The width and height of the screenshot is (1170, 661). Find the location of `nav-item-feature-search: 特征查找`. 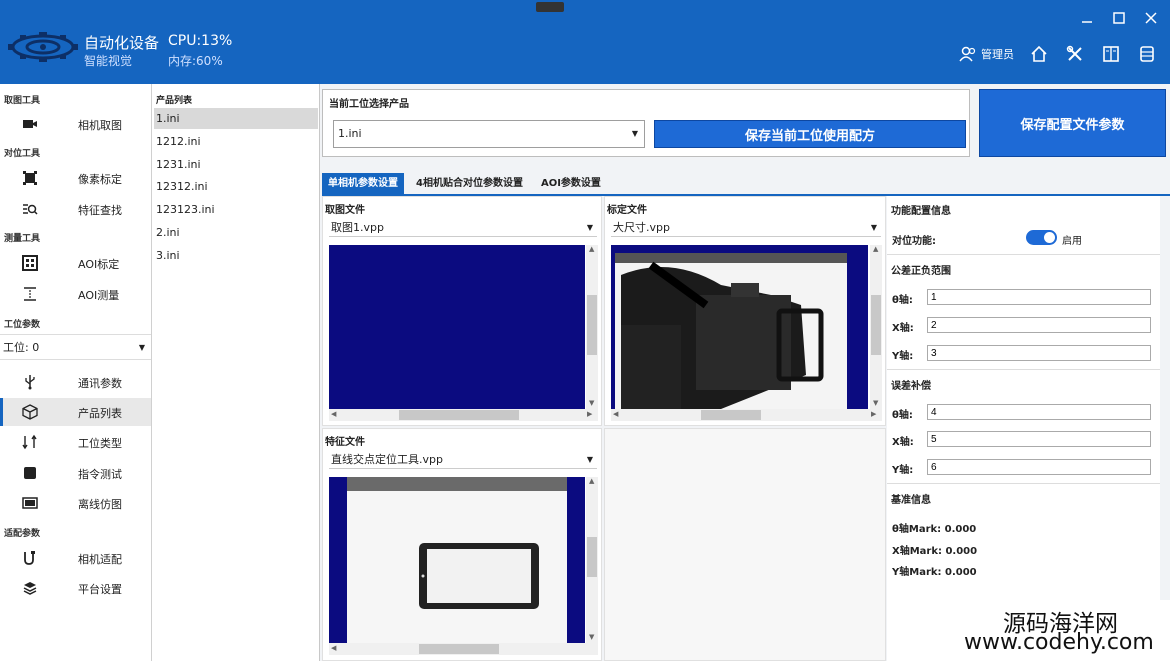

nav-item-feature-search: 特征查找 is located at coordinates (75, 209).